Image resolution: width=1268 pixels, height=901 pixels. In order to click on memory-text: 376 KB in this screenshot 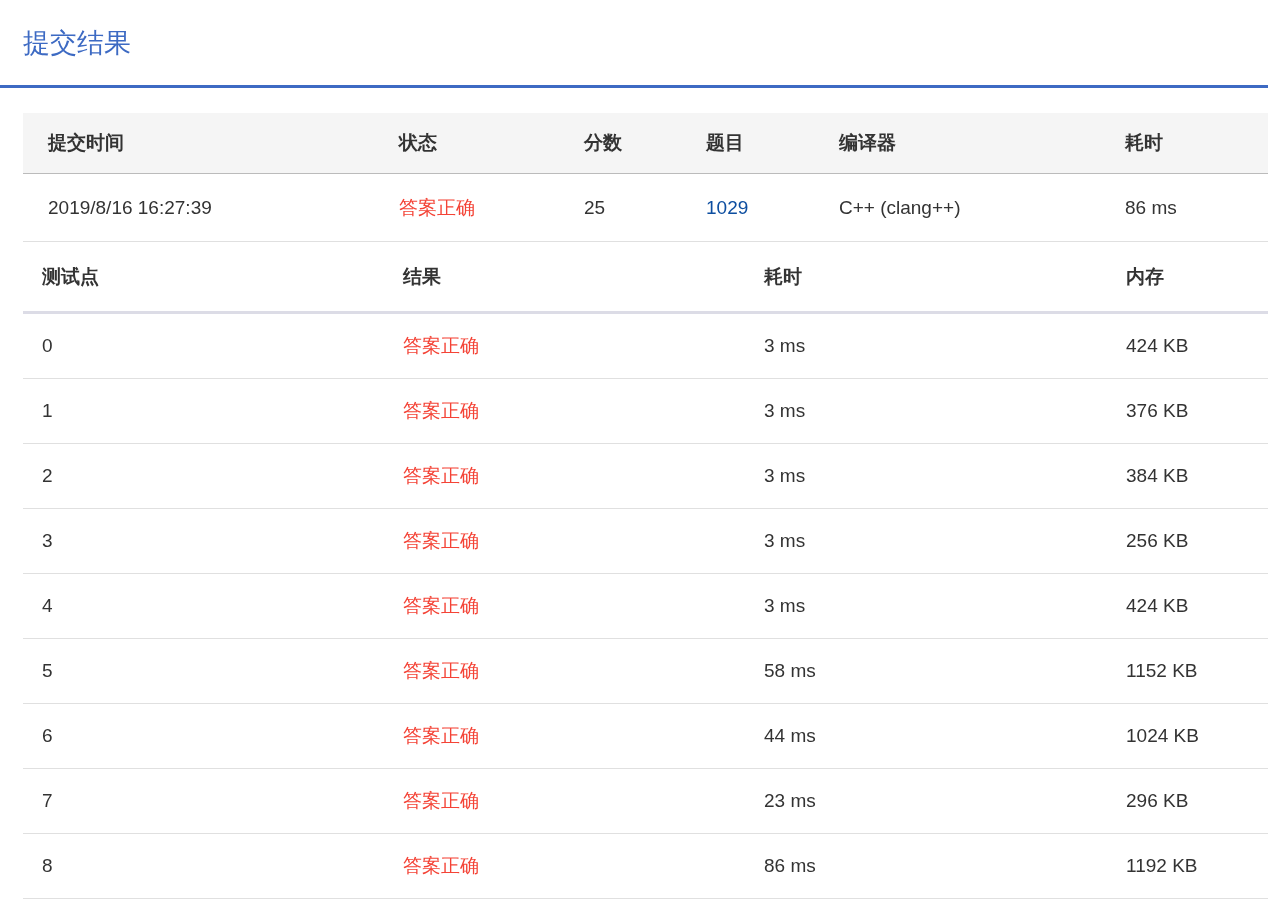, I will do `click(1157, 411)`.